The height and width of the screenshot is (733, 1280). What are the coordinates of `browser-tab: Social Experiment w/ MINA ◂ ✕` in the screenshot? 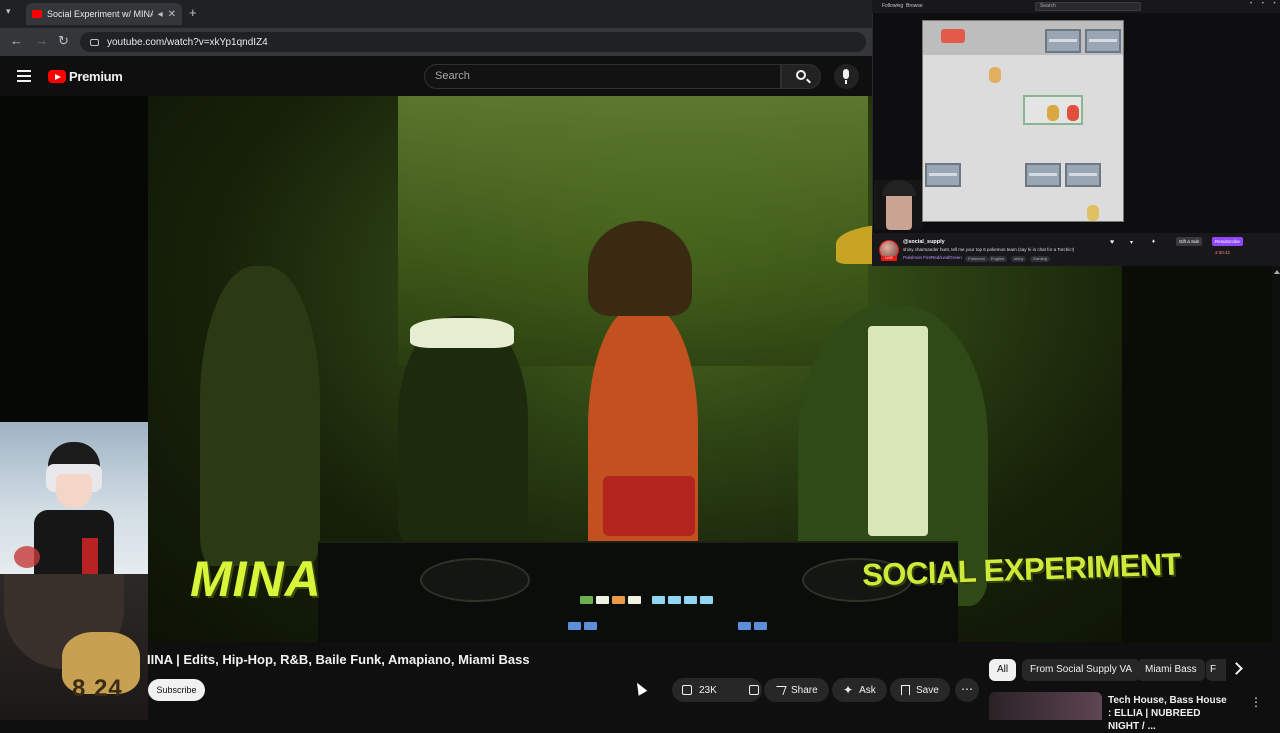 It's located at (104, 14).